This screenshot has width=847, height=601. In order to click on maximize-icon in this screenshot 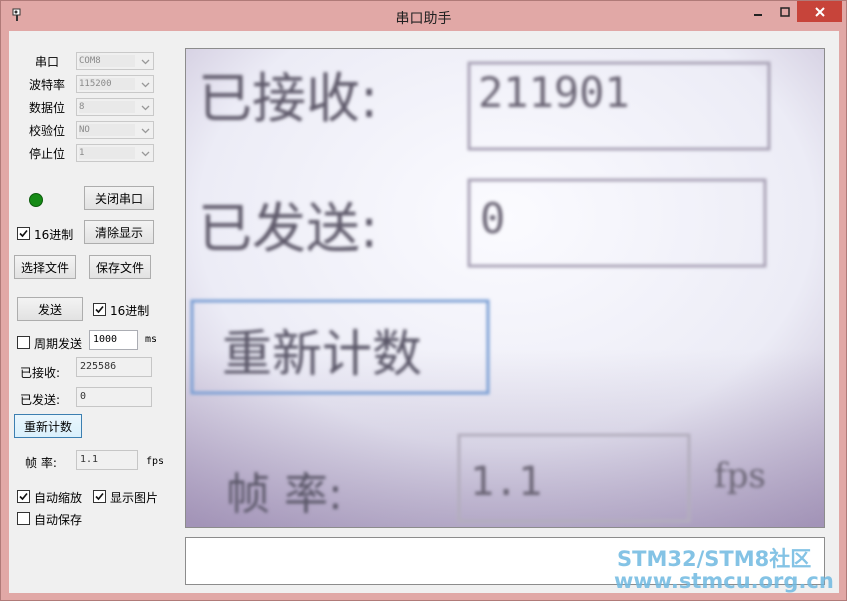, I will do `click(784, 11)`.